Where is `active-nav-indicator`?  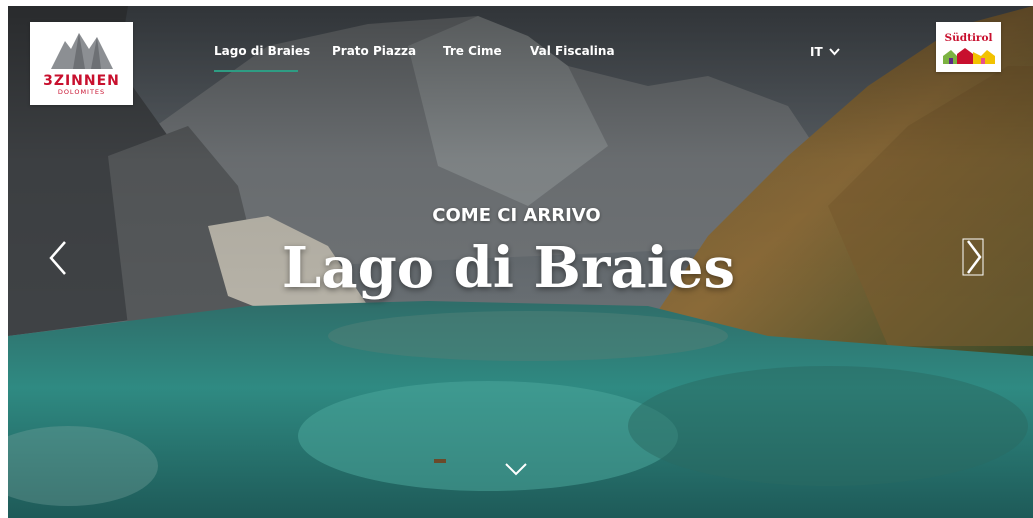
active-nav-indicator is located at coordinates (256, 71).